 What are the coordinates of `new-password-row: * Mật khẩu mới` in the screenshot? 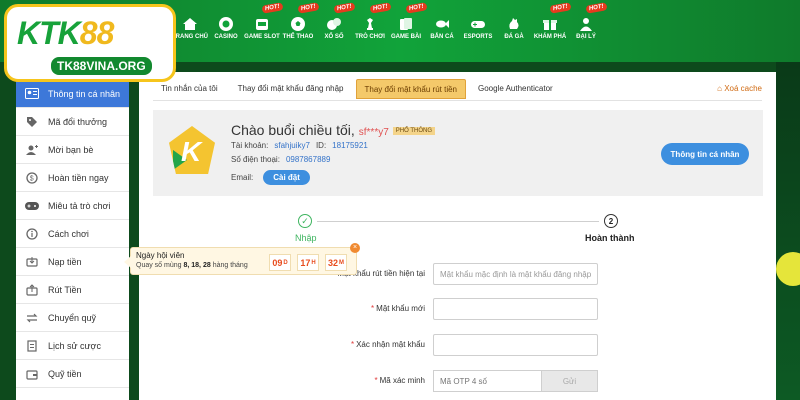 It's located at (457, 310).